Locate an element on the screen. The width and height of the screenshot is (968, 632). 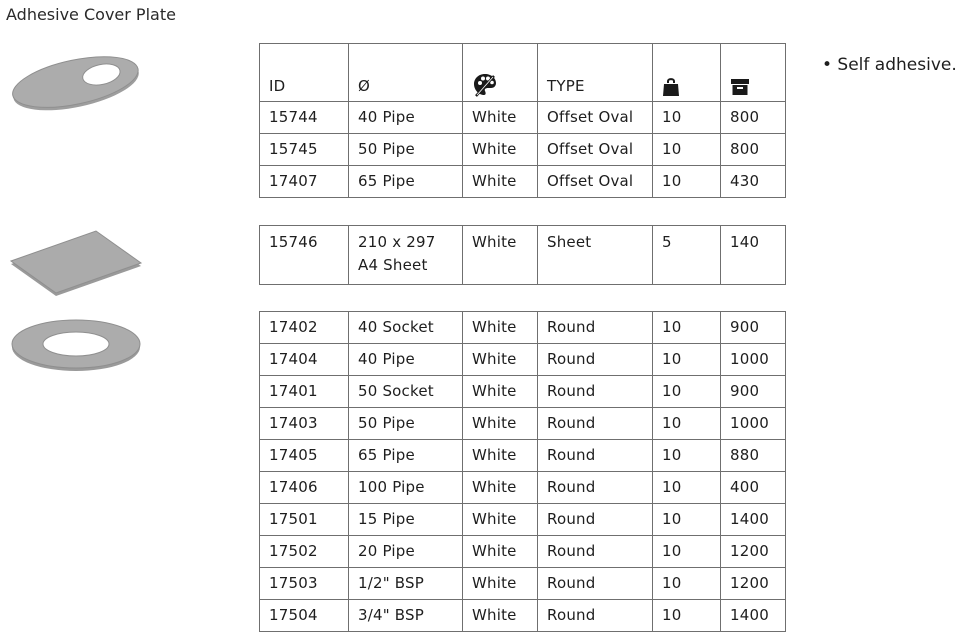
cell-size-line1: 210 x 297 is located at coordinates (397, 242).